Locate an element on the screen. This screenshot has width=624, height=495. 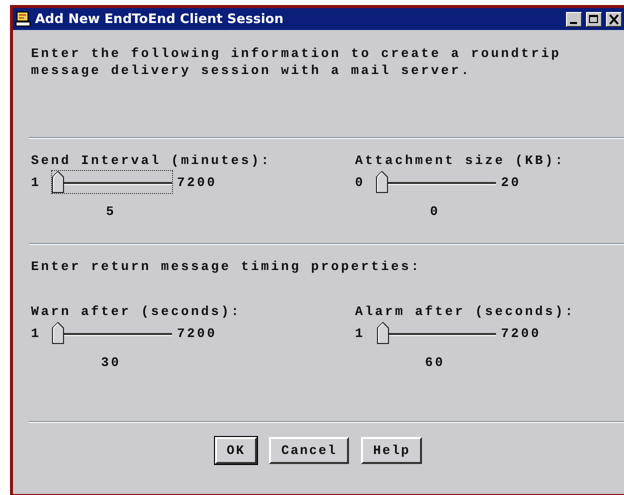
maximize-icon is located at coordinates (594, 19).